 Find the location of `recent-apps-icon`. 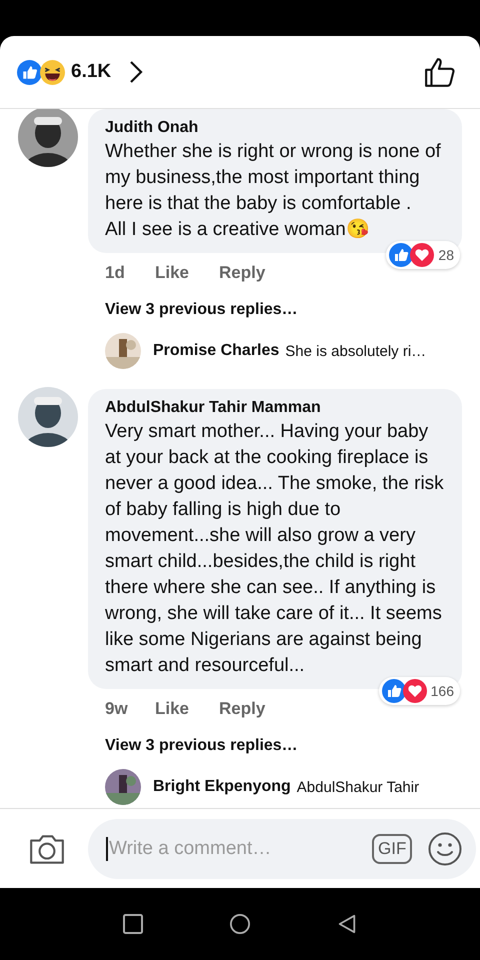

recent-apps-icon is located at coordinates (133, 924).